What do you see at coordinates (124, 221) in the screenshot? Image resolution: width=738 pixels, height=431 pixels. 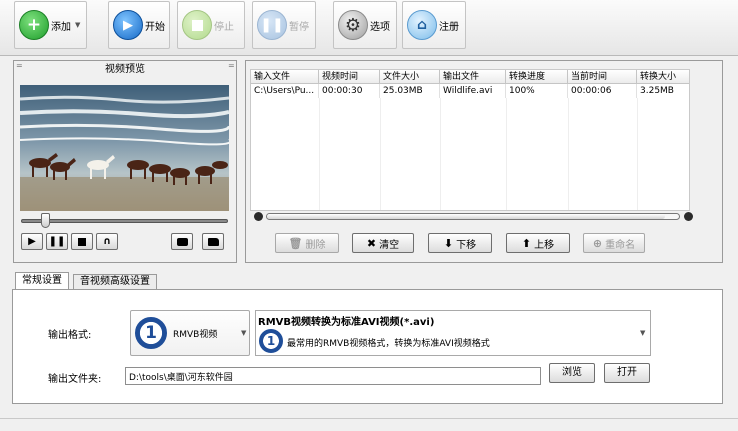 I see `seek-track` at bounding box center [124, 221].